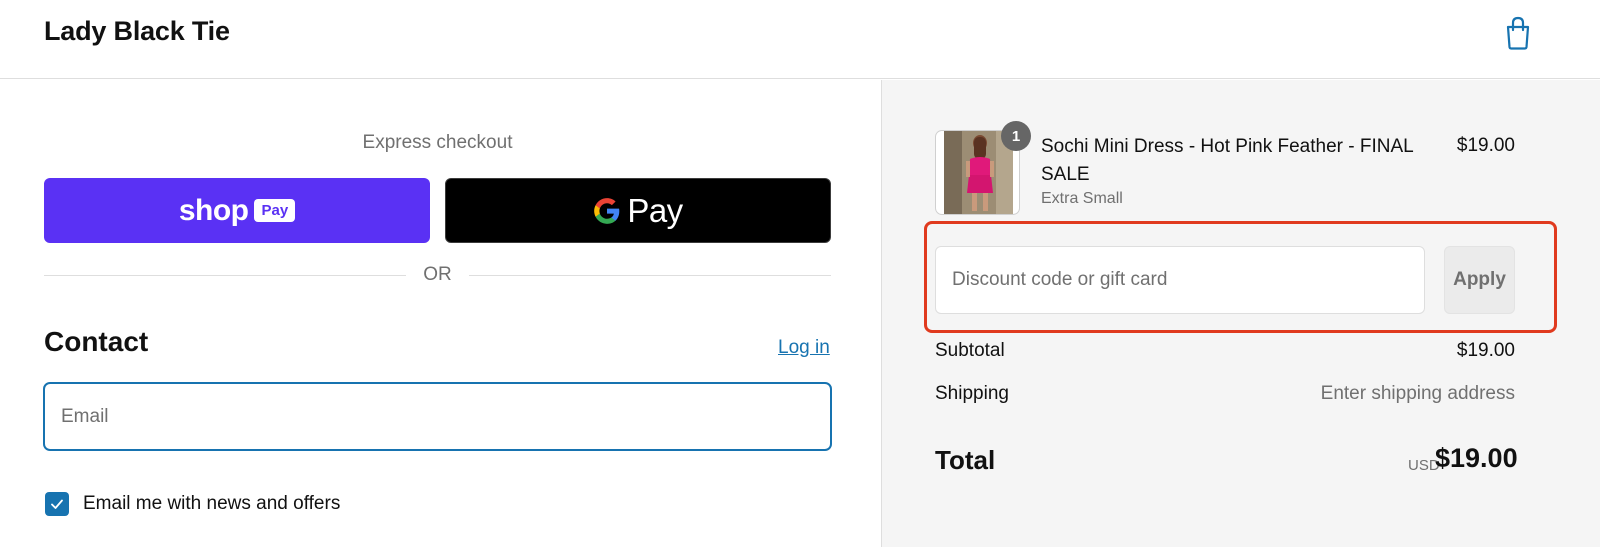 Image resolution: width=1600 pixels, height=547 pixels. I want to click on or-divider: OR, so click(437, 276).